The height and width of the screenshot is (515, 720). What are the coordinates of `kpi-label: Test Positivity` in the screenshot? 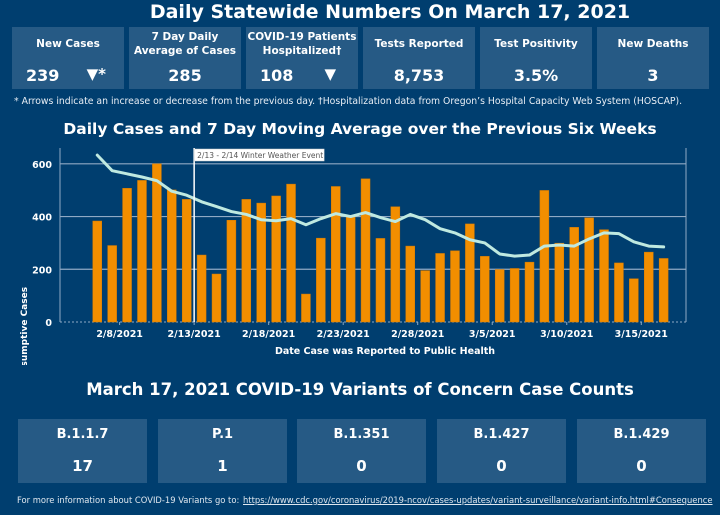 It's located at (536, 44).